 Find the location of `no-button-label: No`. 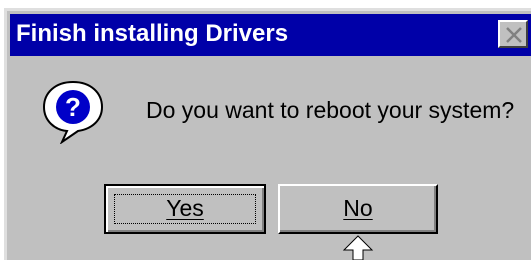

no-button-label: No is located at coordinates (358, 208).